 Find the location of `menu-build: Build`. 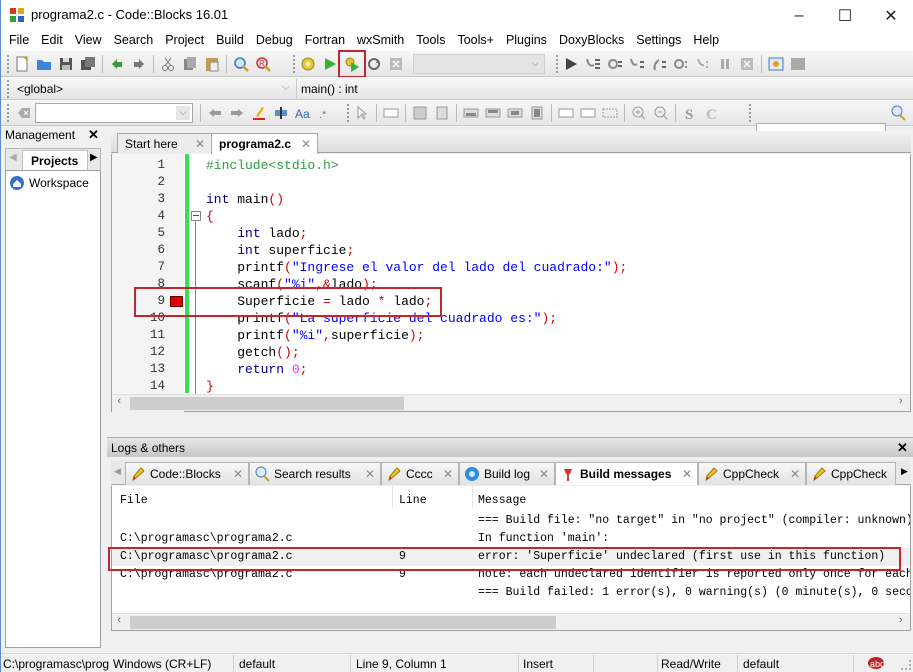

menu-build: Build is located at coordinates (233, 41).